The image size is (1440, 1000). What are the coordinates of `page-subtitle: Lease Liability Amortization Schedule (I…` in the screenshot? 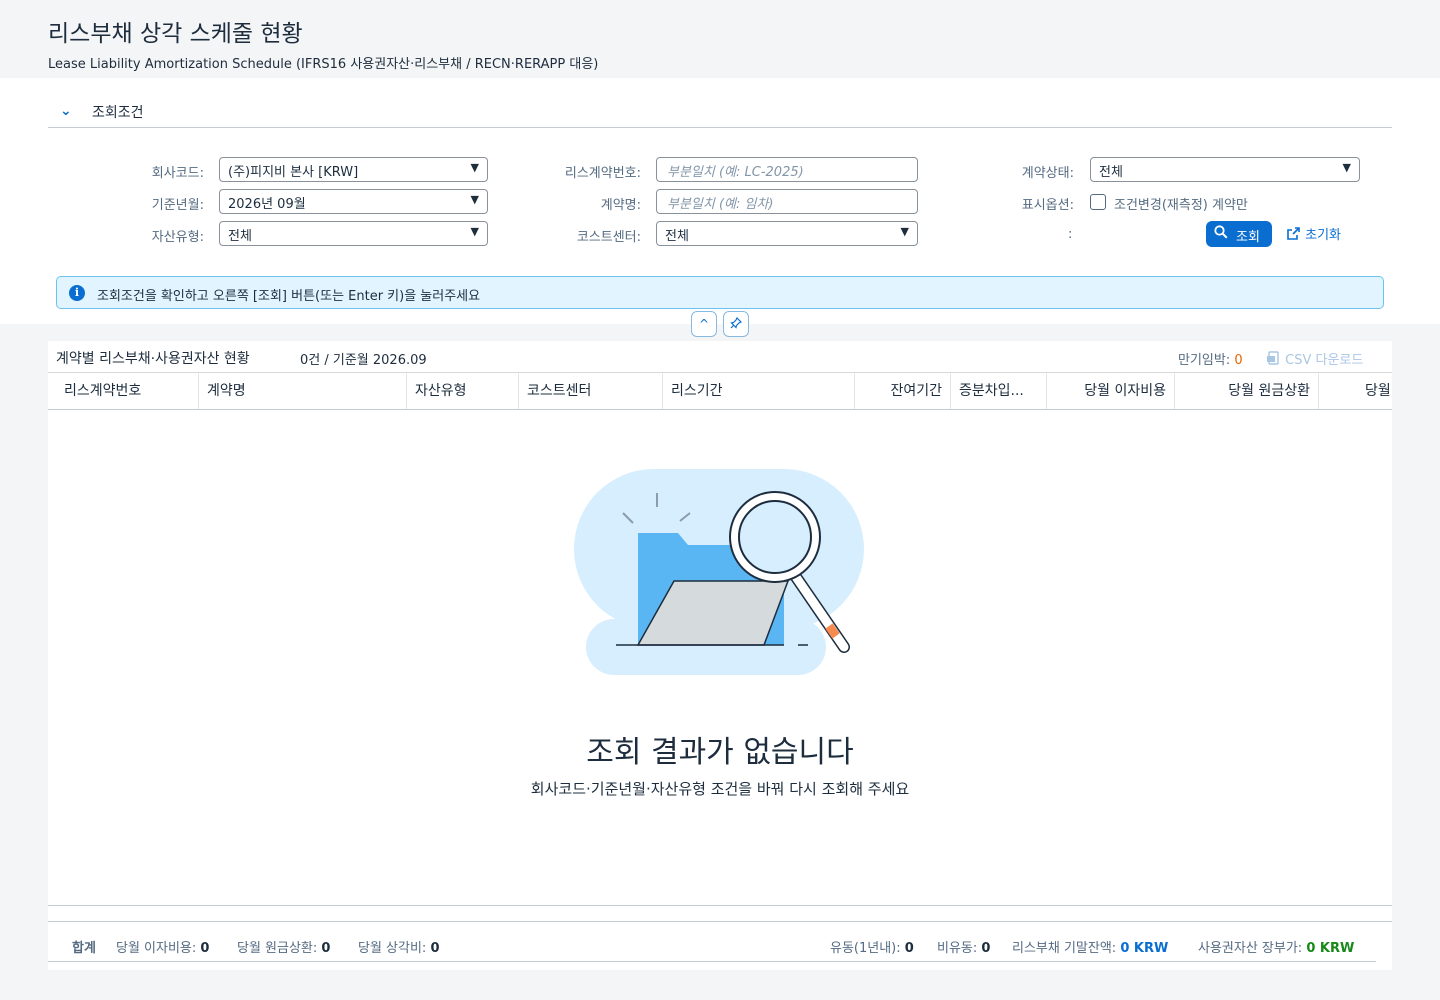 It's located at (323, 64).